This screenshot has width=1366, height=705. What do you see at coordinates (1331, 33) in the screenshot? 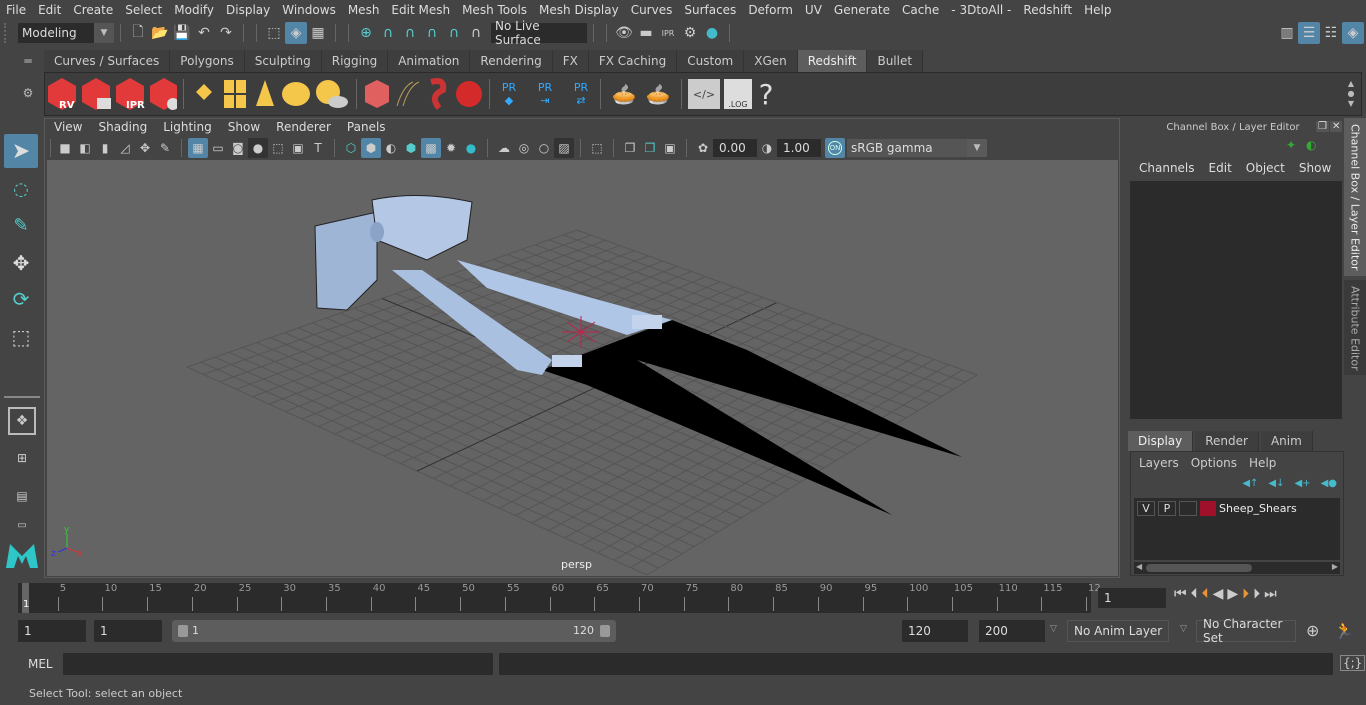
I see `tool-settings-toggle-icon: ☷` at bounding box center [1331, 33].